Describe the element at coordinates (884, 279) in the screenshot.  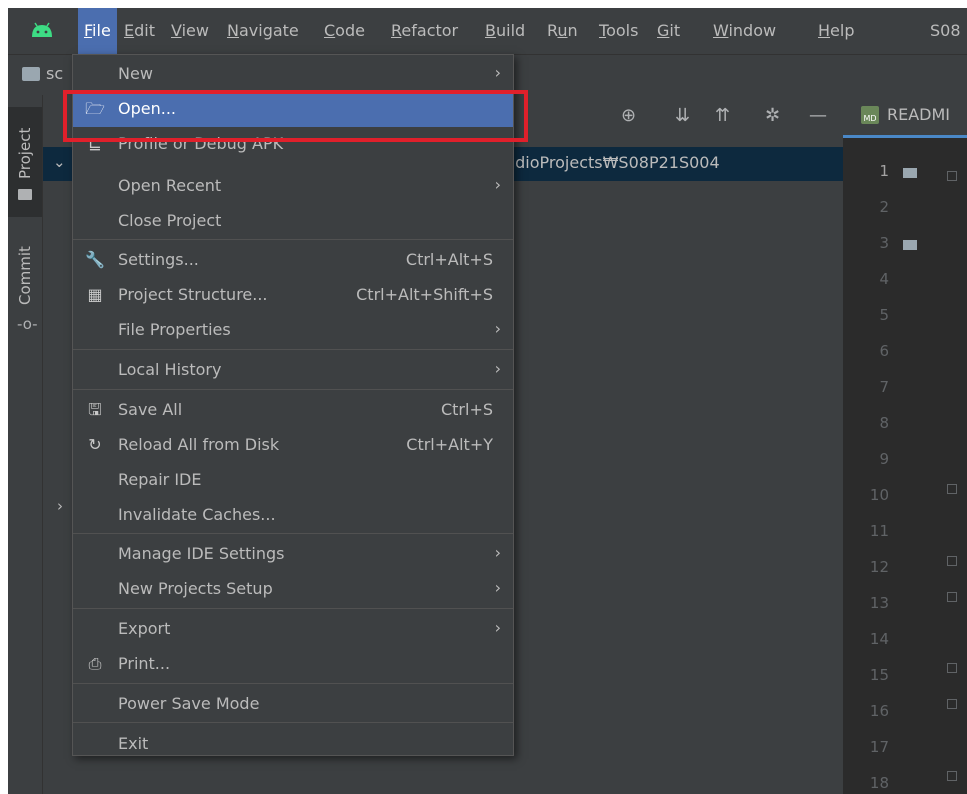
I see `line-number: 4` at that location.